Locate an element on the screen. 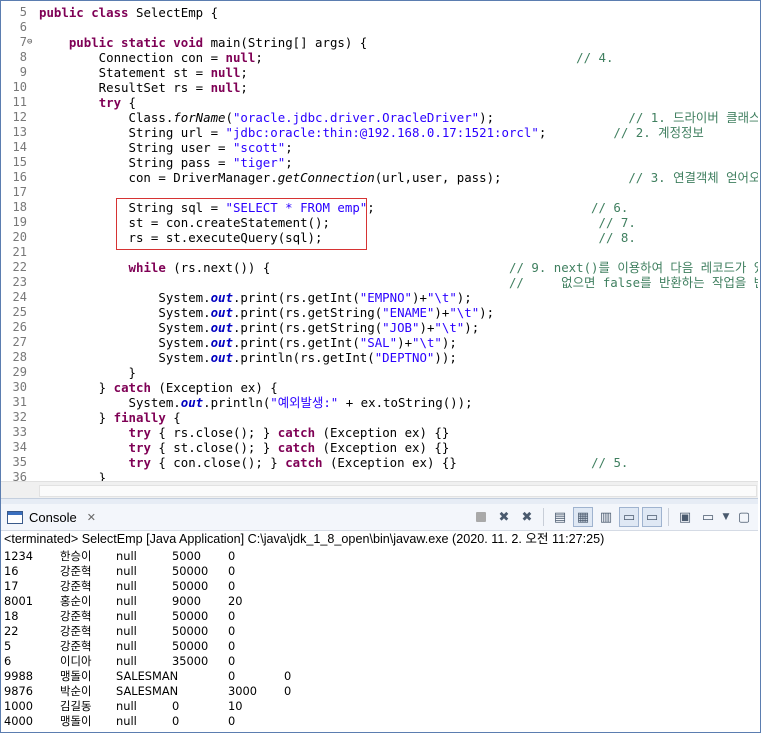  code-token: // 1. 드라이버 클래스 로딩 is located at coordinates (693, 117).